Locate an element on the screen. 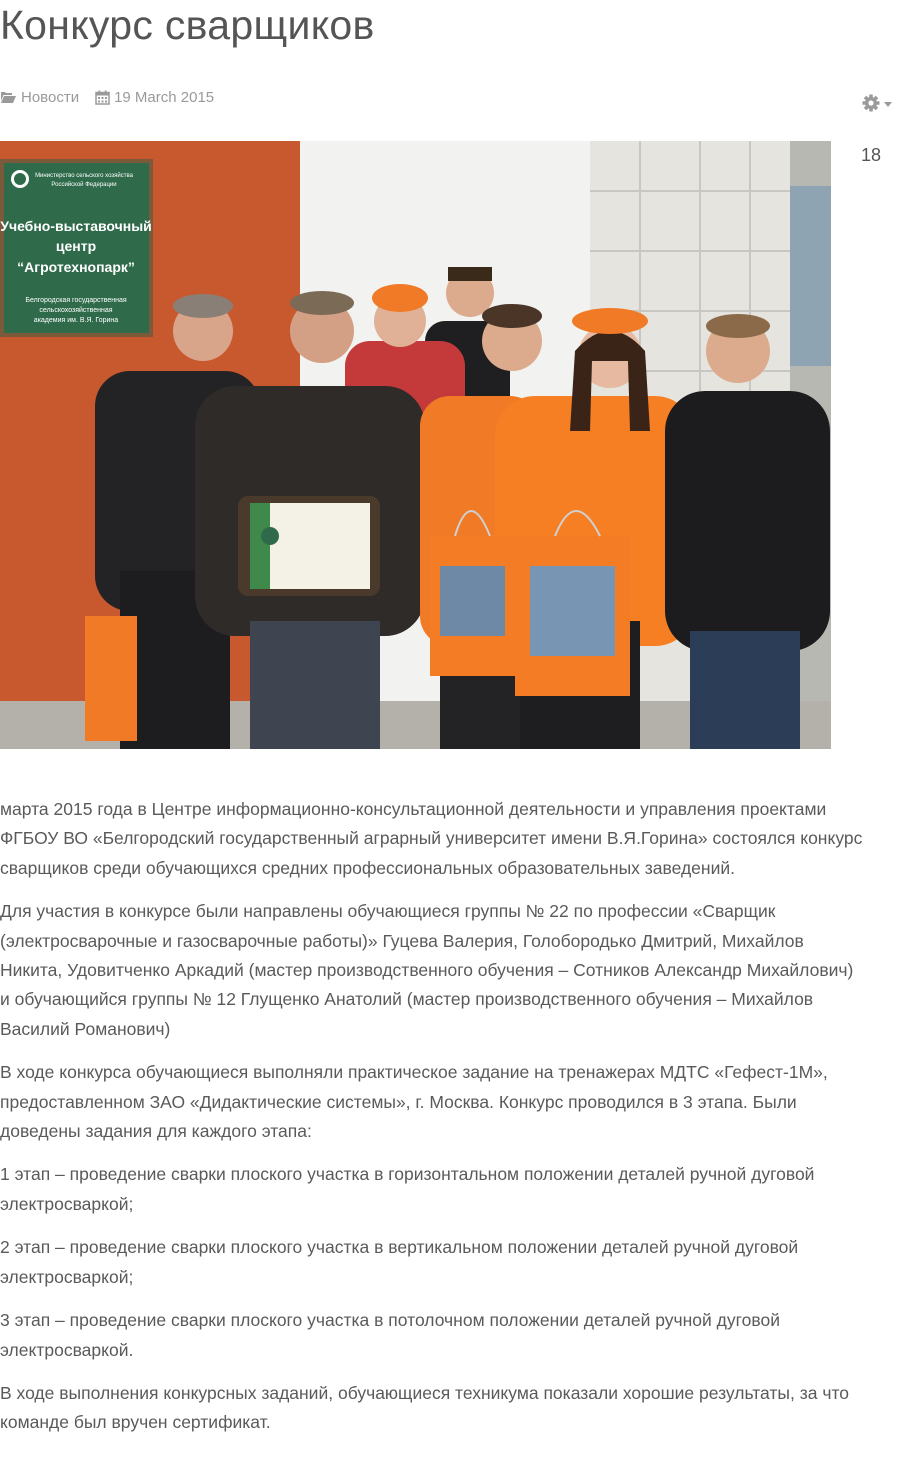 The height and width of the screenshot is (1476, 899). article-meta: Новости 19 March 2015 is located at coordinates (115, 97).